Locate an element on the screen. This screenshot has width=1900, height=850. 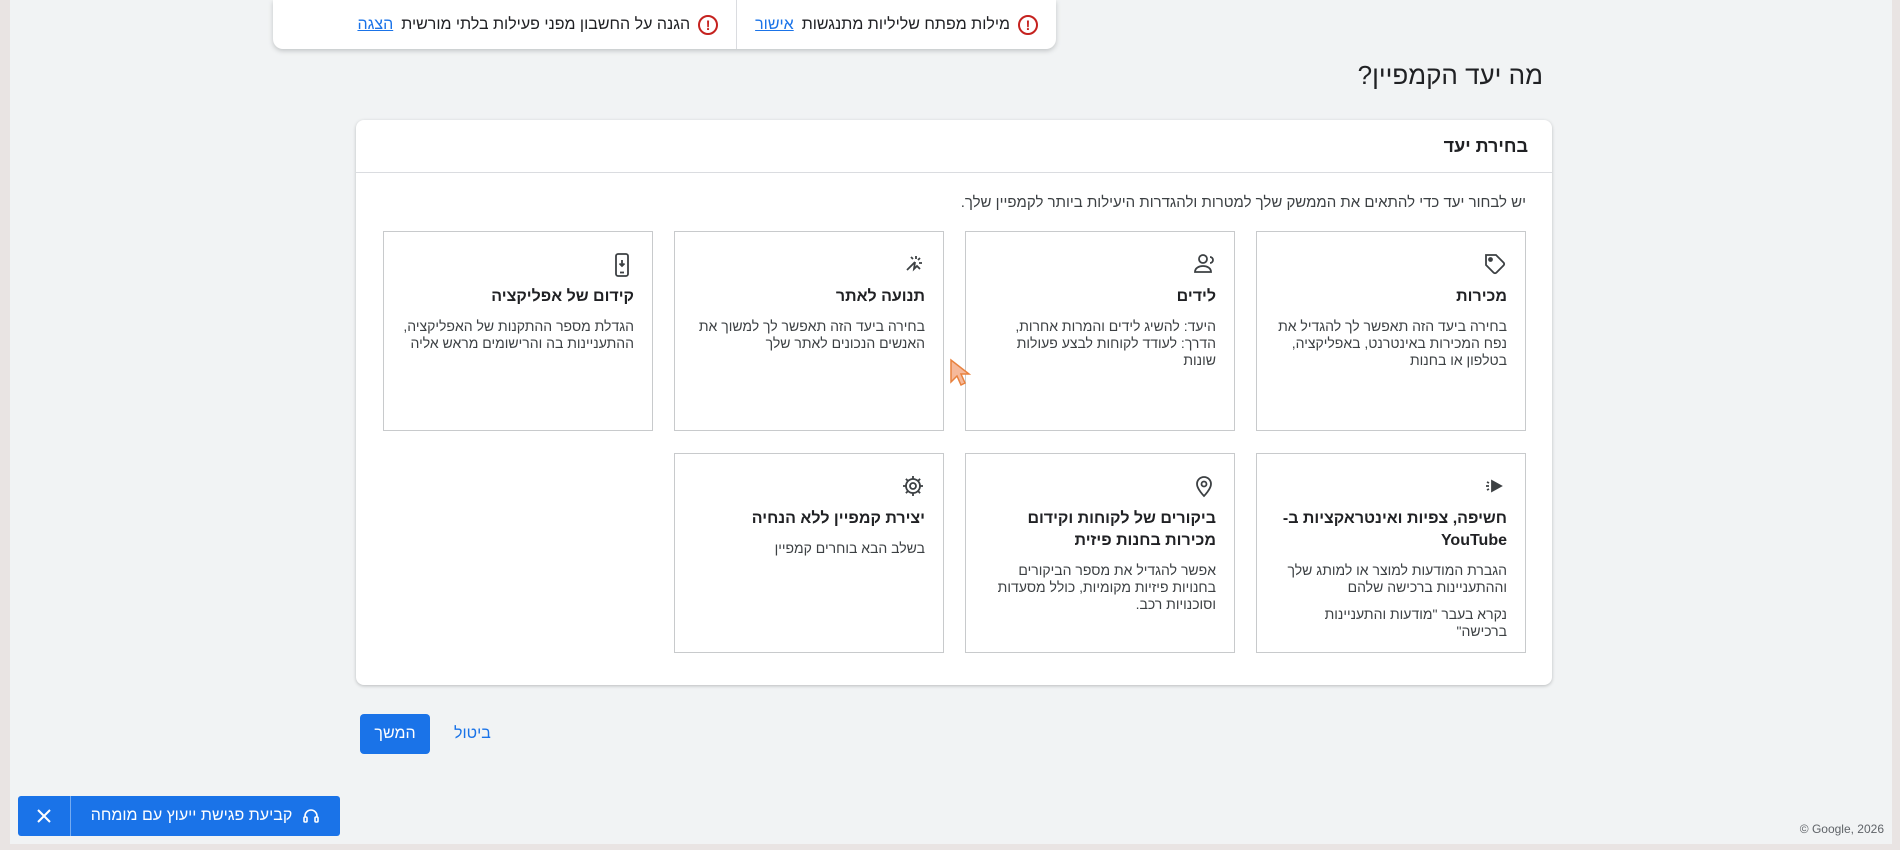
consultation-label: קביעת פגישת ייעוץ עם מומחה is located at coordinates (191, 815).